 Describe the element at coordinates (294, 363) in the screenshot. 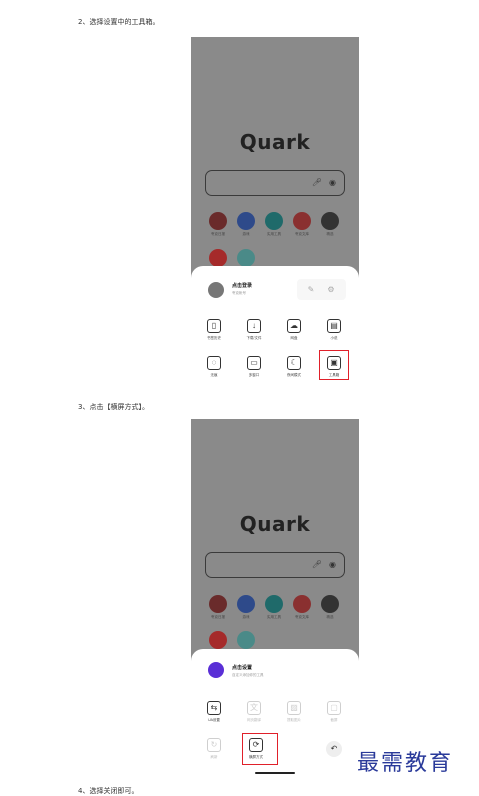

I see `moon-icon: ☾` at that location.